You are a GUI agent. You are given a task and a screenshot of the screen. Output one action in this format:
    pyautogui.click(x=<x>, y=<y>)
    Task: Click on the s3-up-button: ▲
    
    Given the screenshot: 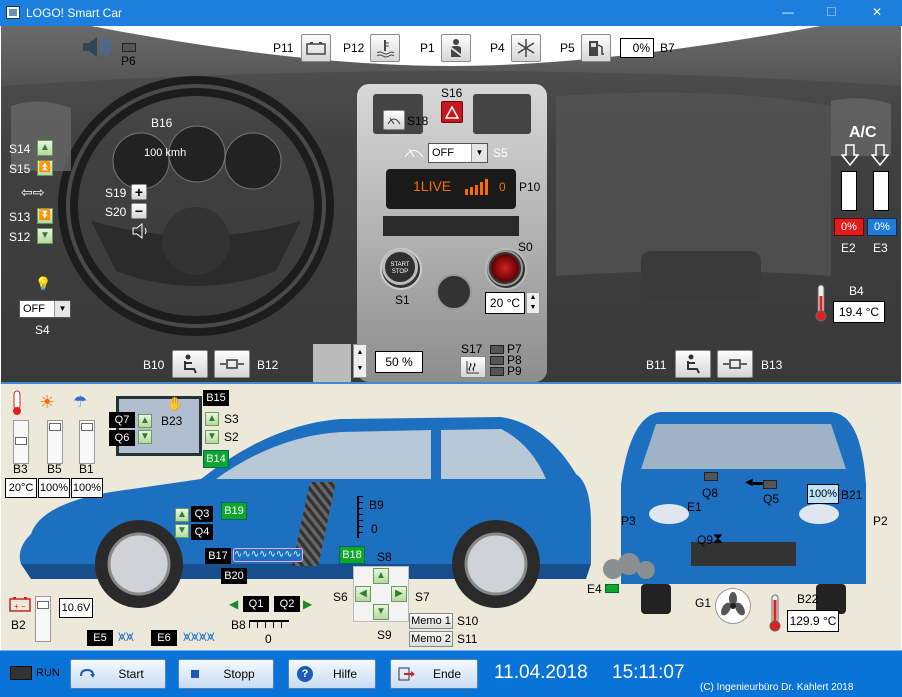 What is the action you would take?
    pyautogui.click(x=212, y=419)
    